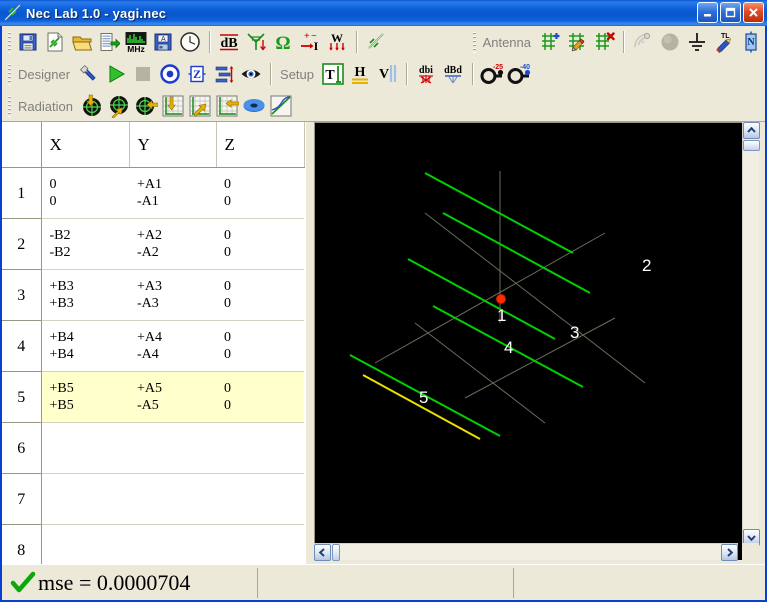  I want to click on table-row: 4 +B4 +B4 +A4 -A4 00, so click(153, 346).